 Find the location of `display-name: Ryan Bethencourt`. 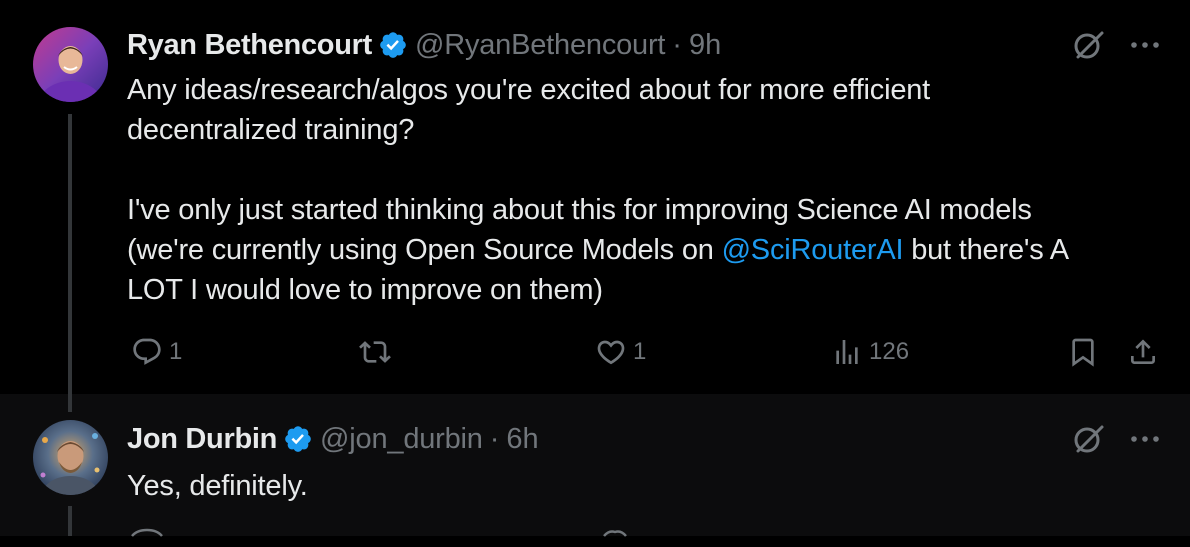

display-name: Ryan Bethencourt is located at coordinates (249, 45).